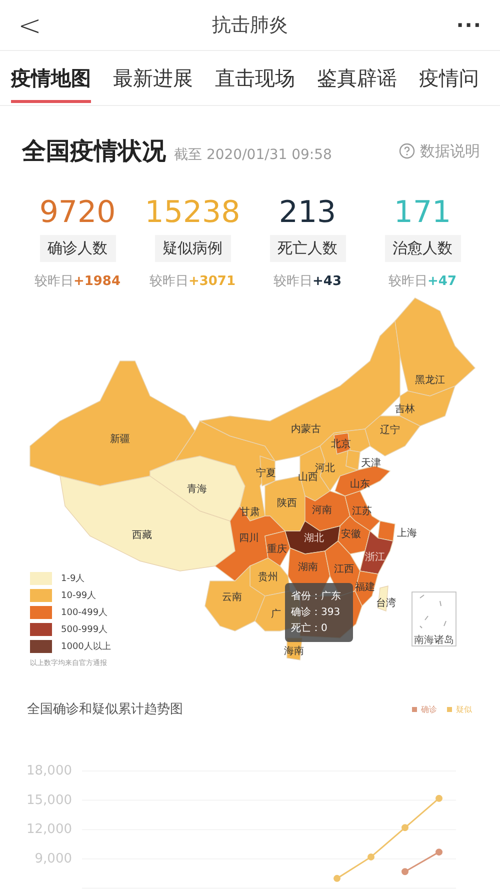  Describe the element at coordinates (308, 248) in the screenshot. I see `stat-label: 死亡人数` at that location.